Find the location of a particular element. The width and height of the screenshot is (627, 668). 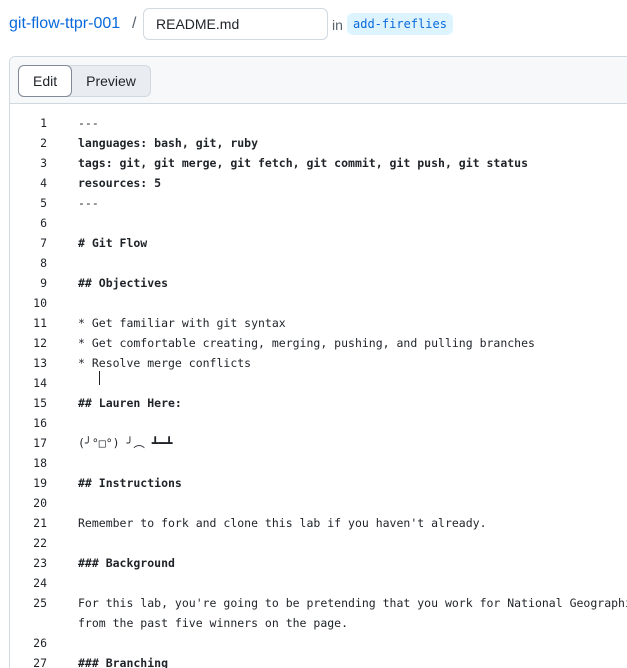

code-line: from the past five winners on the page. is located at coordinates (318, 623).